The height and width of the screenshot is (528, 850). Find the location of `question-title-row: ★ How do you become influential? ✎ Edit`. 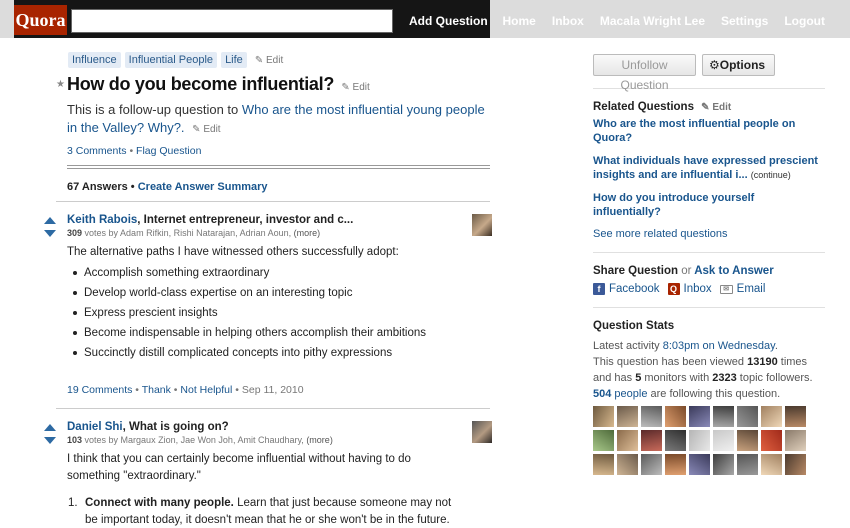

question-title-row: ★ How do you become influential? ✎ Edit is located at coordinates (274, 84).